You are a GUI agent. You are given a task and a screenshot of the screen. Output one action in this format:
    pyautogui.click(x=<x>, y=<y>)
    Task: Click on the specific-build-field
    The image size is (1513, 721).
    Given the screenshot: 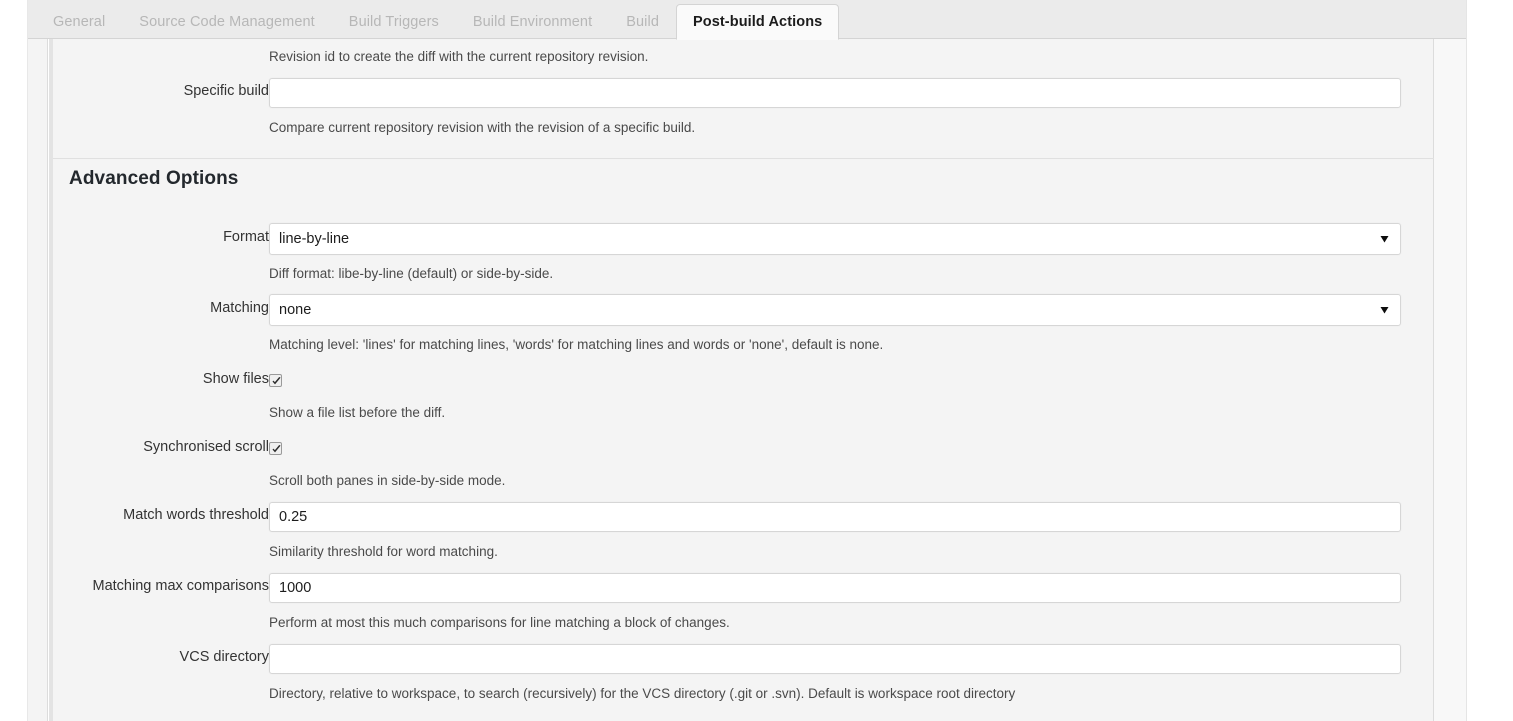 What is the action you would take?
    pyautogui.click(x=835, y=93)
    